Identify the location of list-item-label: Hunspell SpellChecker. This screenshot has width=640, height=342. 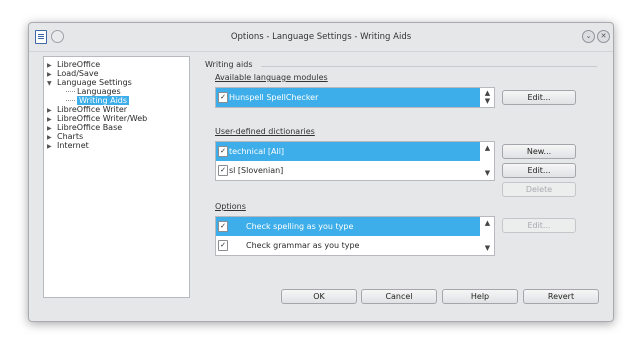
(274, 97).